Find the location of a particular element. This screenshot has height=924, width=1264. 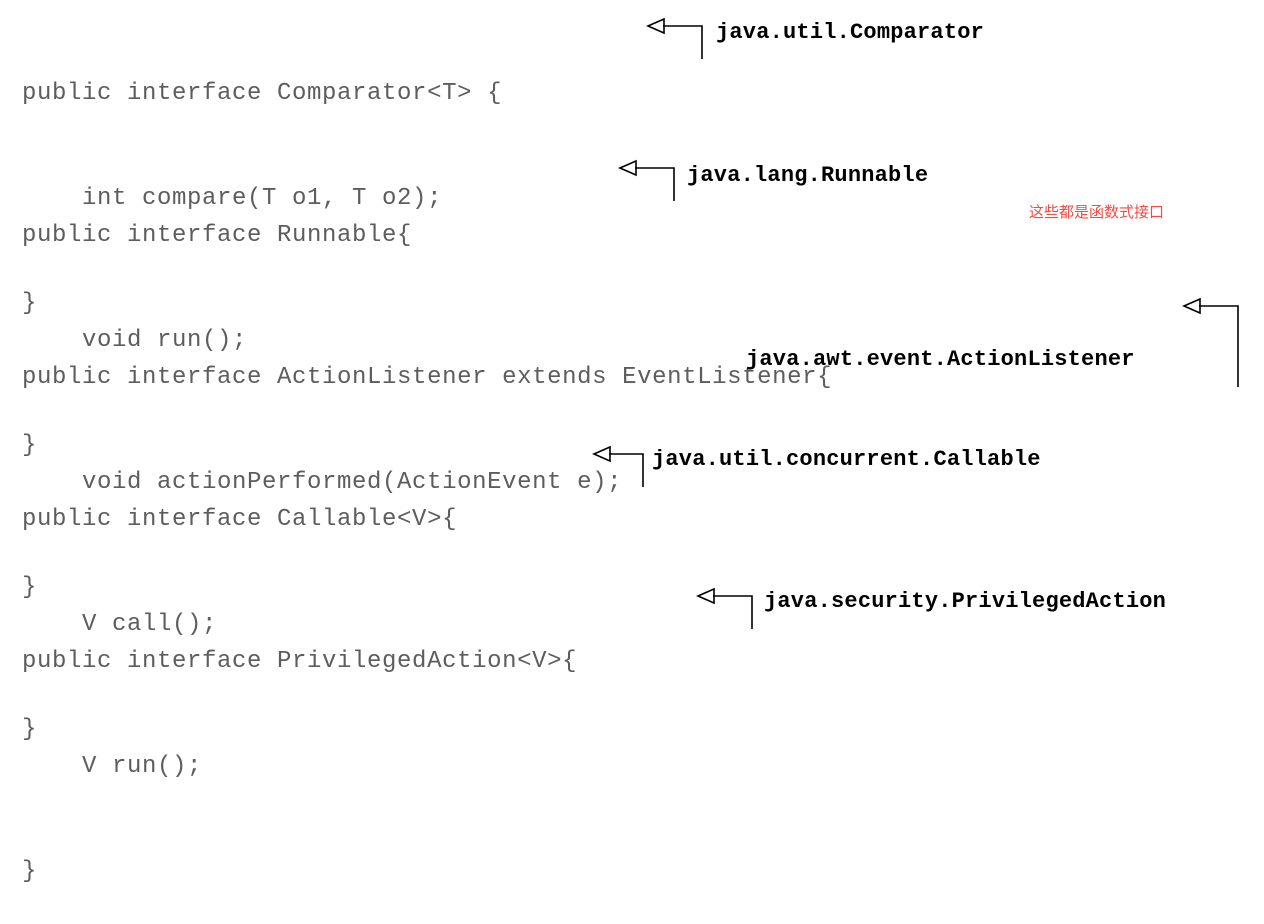

annotation-label-callable: java.util.concurrent.Callable is located at coordinates (846, 459).